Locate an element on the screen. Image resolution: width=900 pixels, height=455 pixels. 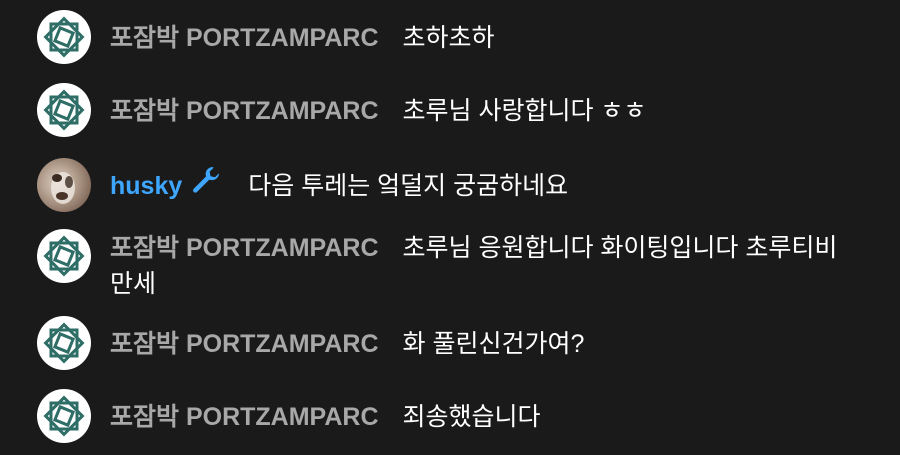
husky-photo-icon is located at coordinates (63, 188).